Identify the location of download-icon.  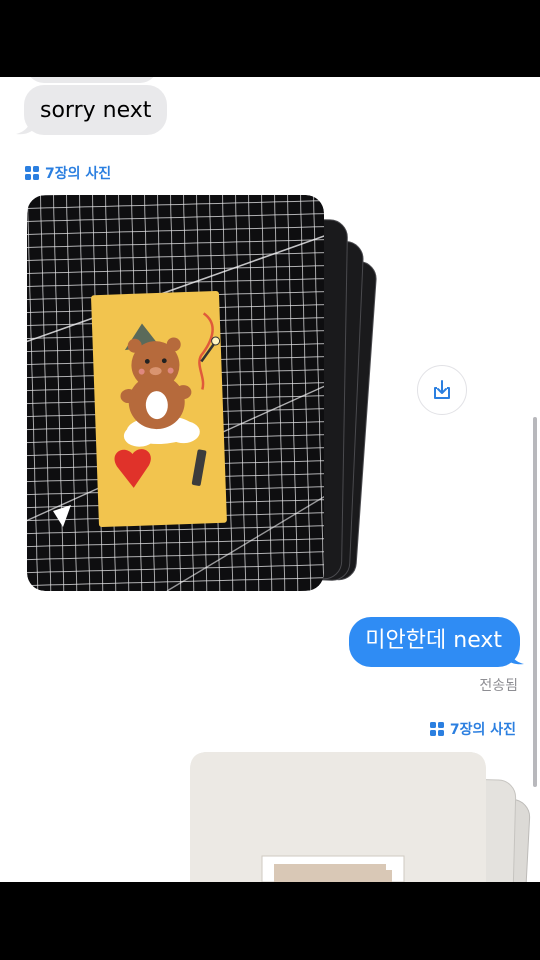
(442, 389).